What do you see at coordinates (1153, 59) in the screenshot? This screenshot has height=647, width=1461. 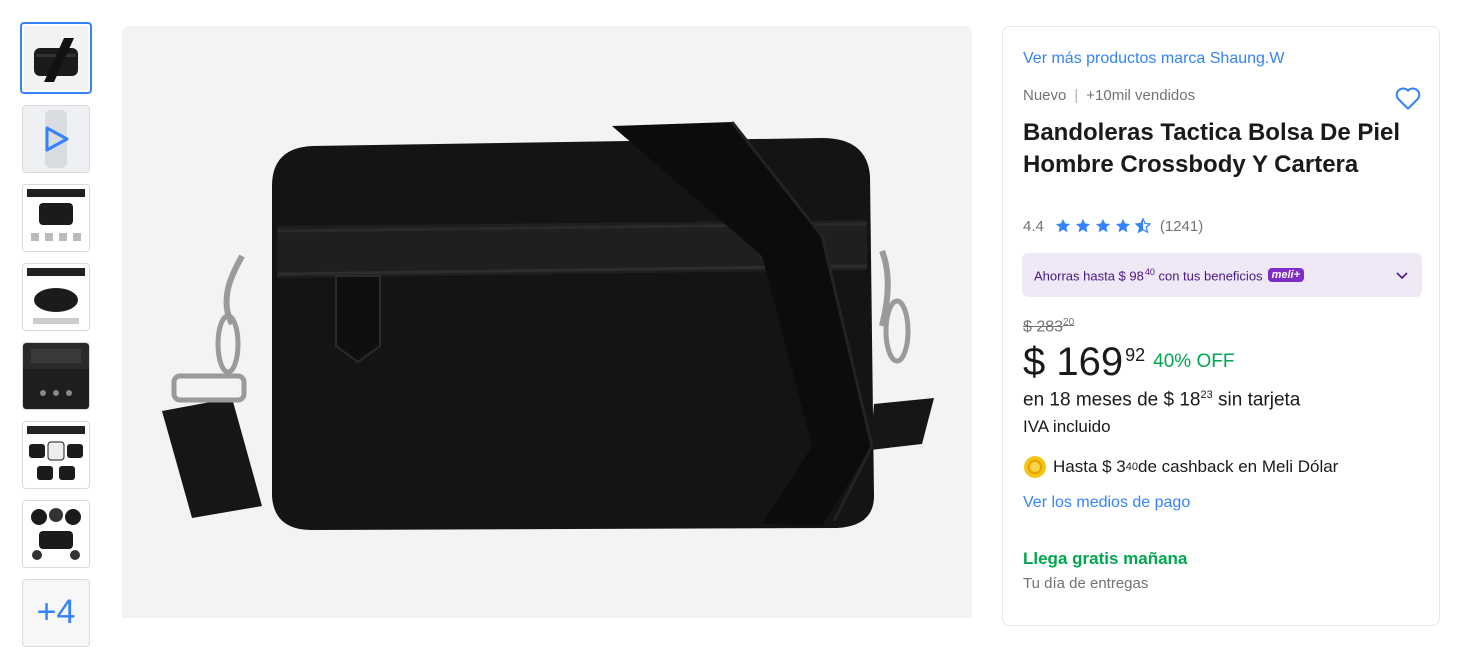 I see `brand-link: Ver más productos marca Shaung.W` at bounding box center [1153, 59].